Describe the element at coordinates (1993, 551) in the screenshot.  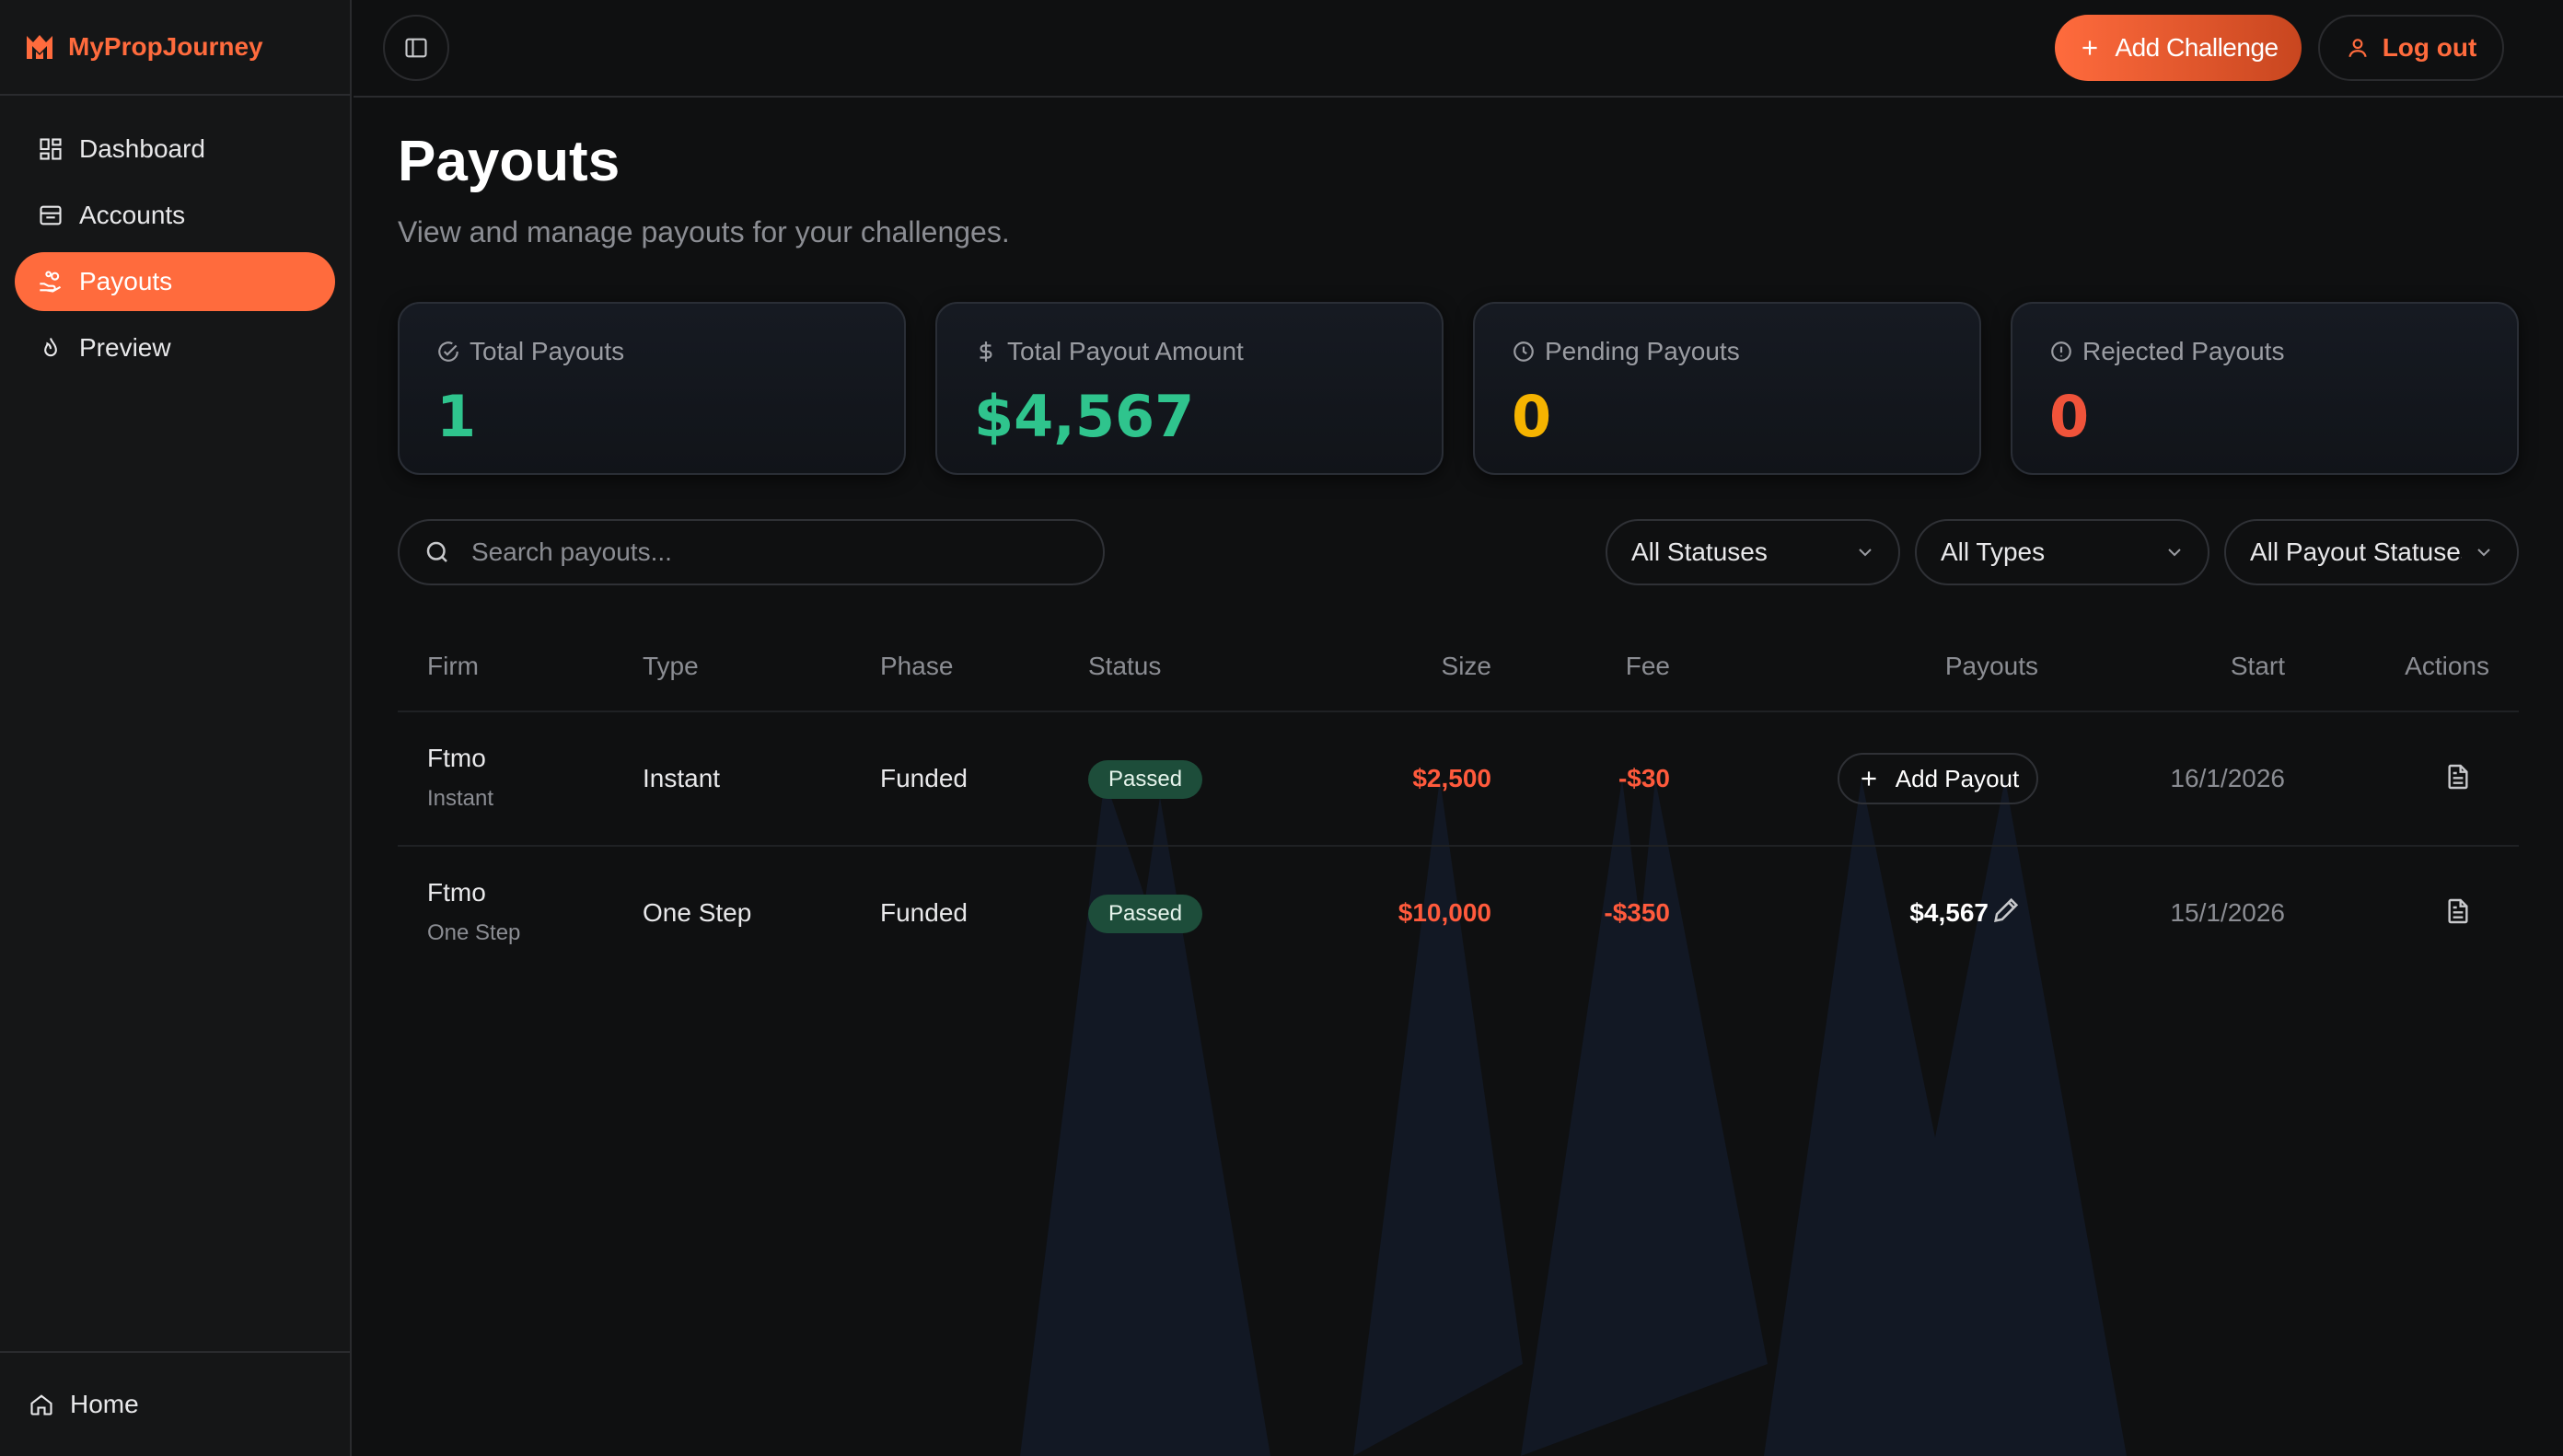
I see `type-filter-value: All Types` at that location.